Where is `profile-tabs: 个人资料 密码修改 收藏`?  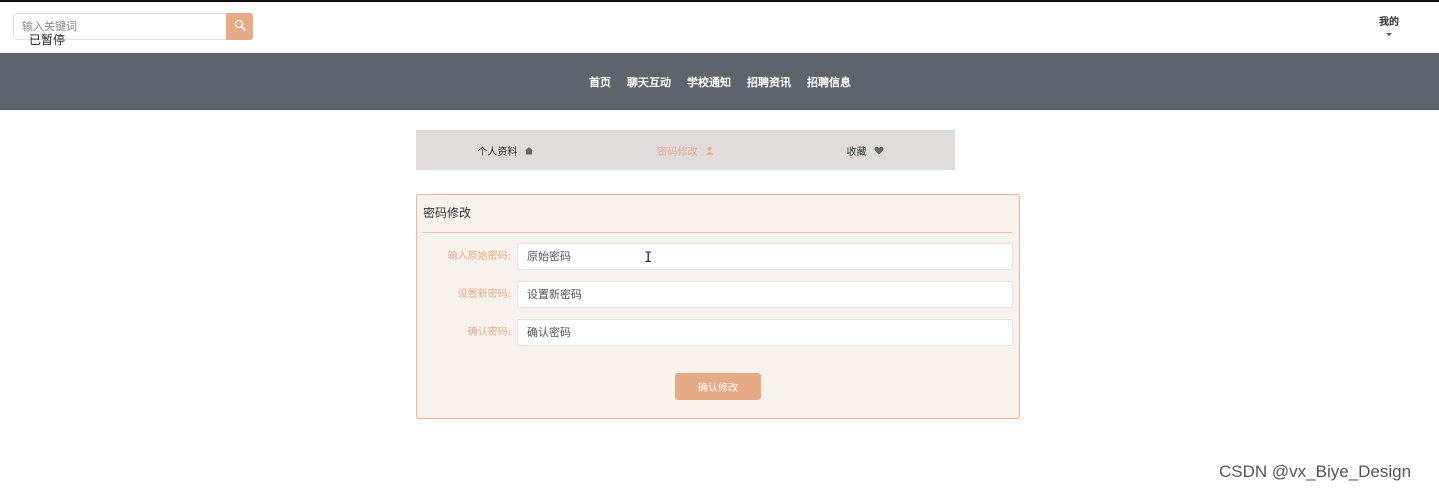 profile-tabs: 个人资料 密码修改 收藏 is located at coordinates (685, 150).